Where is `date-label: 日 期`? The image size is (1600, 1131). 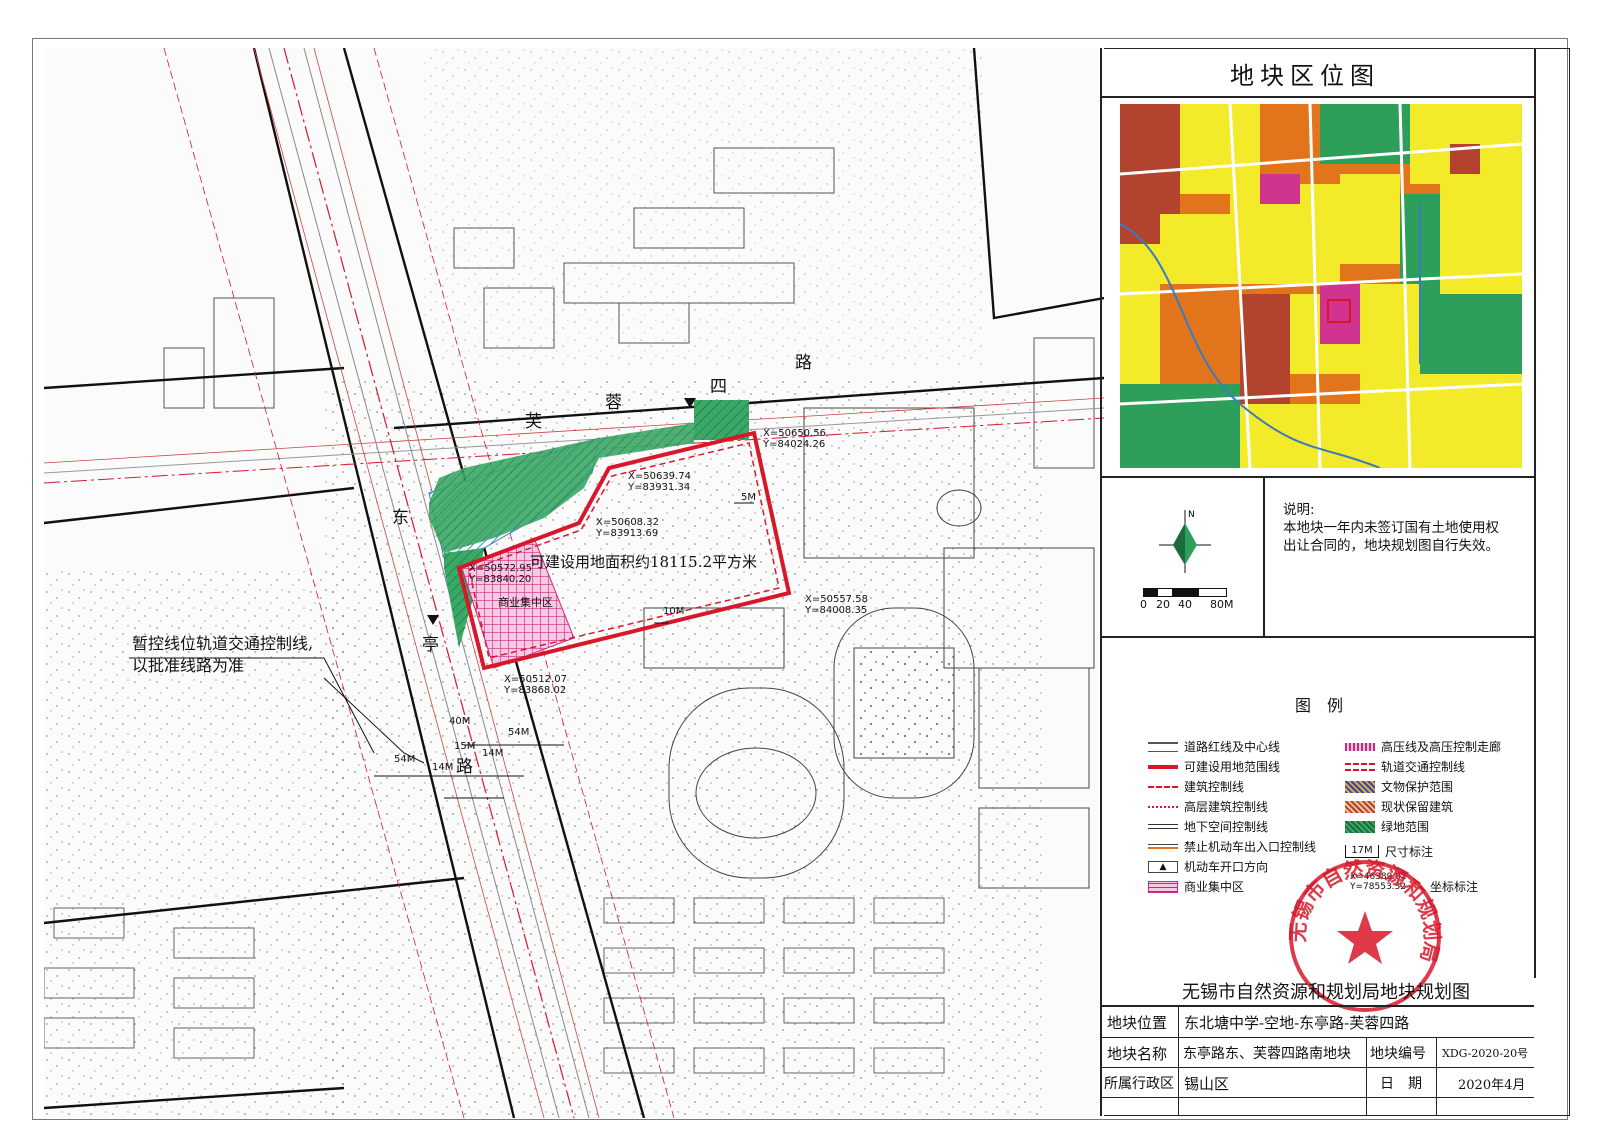 date-label: 日 期 is located at coordinates (1401, 1084).